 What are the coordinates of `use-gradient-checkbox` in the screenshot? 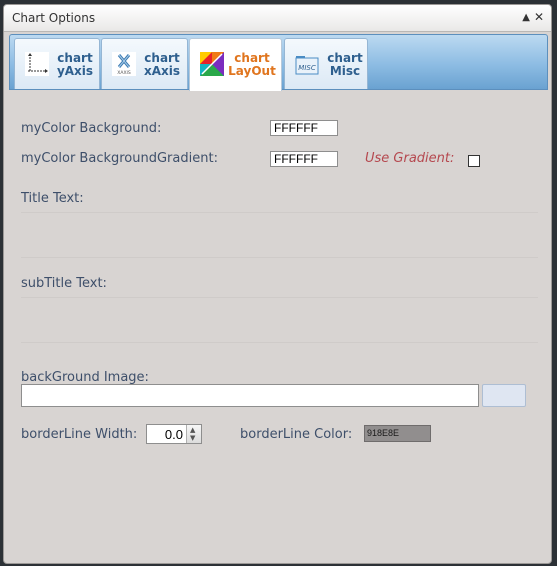 It's located at (474, 161).